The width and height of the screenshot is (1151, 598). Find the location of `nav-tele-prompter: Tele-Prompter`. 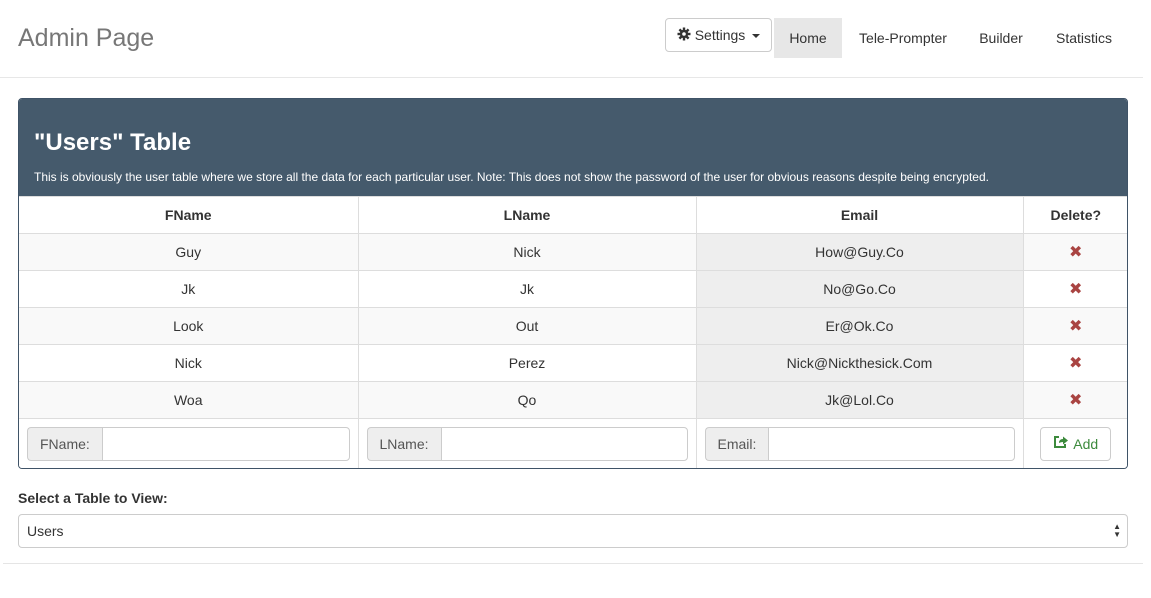

nav-tele-prompter: Tele-Prompter is located at coordinates (903, 38).